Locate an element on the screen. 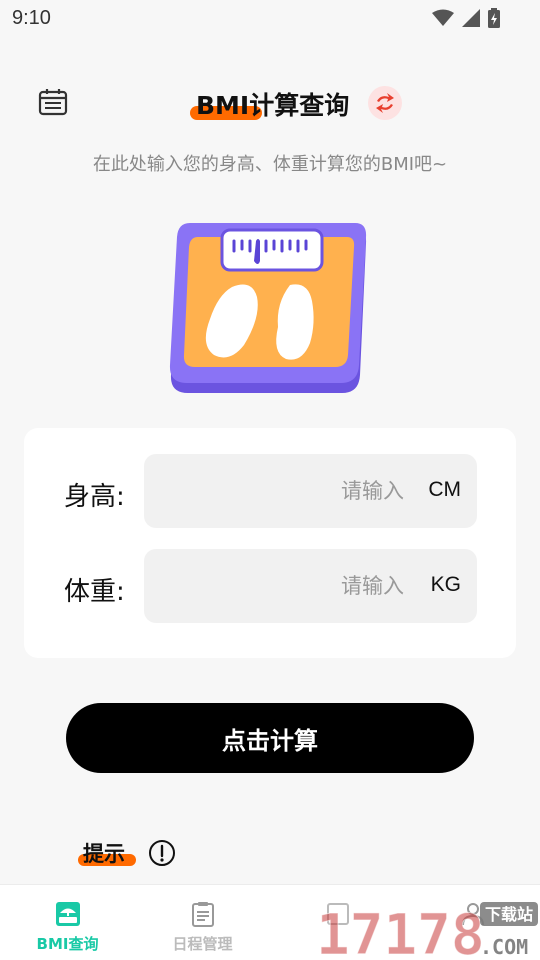 Image resolution: width=540 pixels, height=960 pixels. calculate-button: 点击计算 is located at coordinates (270, 738).